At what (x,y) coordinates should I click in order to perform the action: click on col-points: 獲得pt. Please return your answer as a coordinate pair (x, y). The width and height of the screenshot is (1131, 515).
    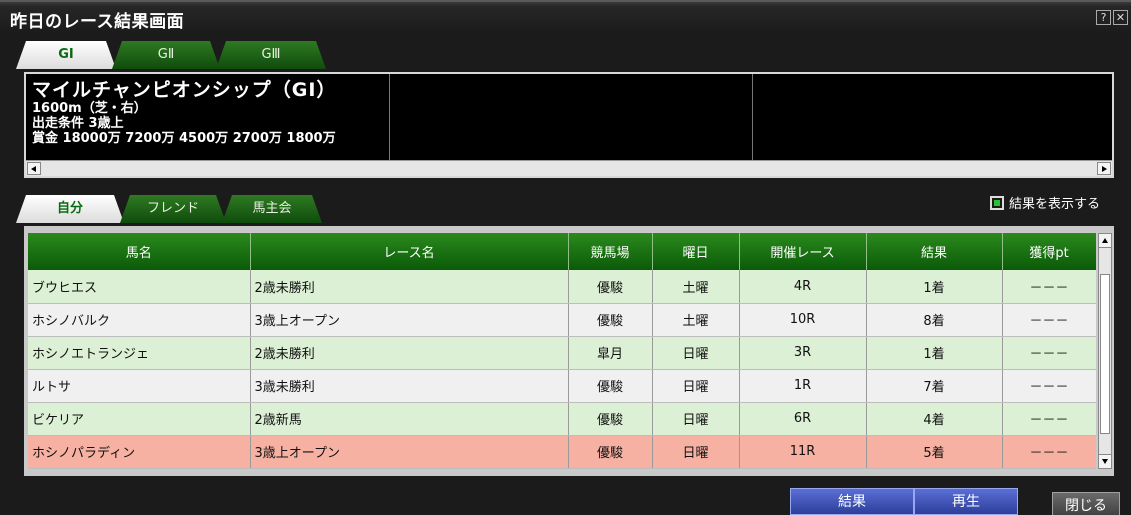
    Looking at the image, I should click on (1049, 251).